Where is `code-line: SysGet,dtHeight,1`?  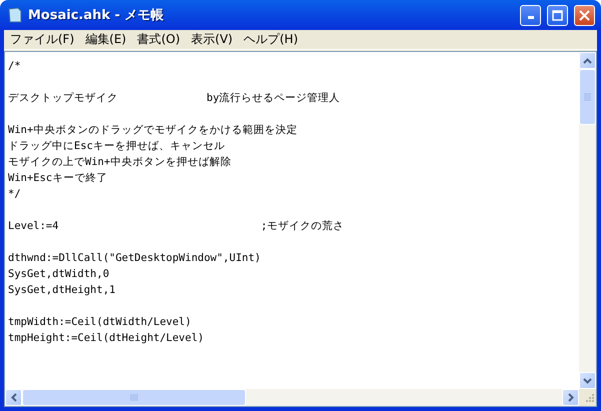 code-line: SysGet,dtHeight,1 is located at coordinates (62, 290).